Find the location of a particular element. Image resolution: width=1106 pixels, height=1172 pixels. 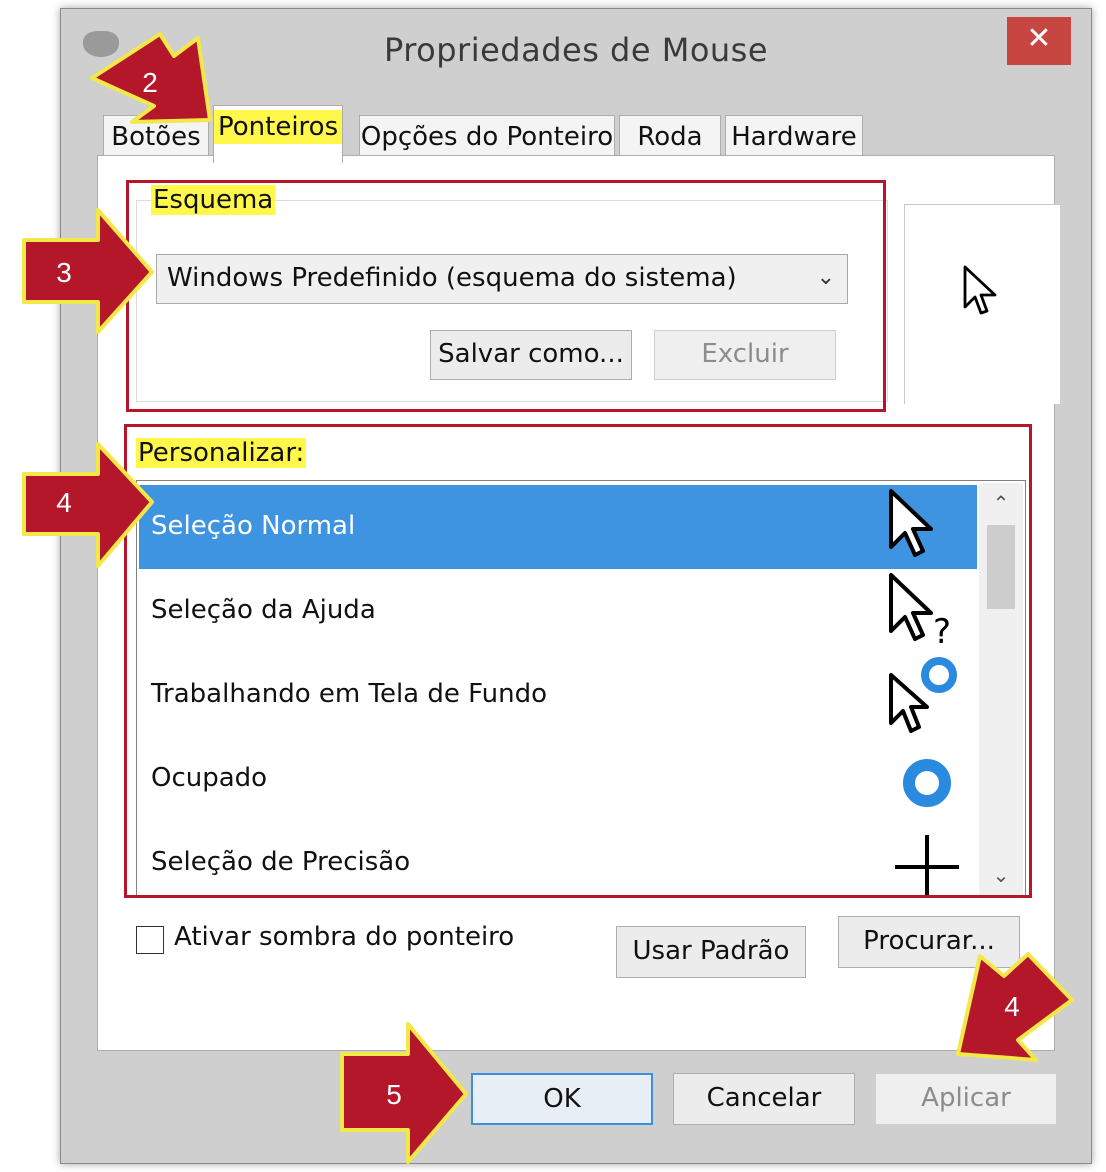

arrow-cursor-preview-icon is located at coordinates (980, 290).